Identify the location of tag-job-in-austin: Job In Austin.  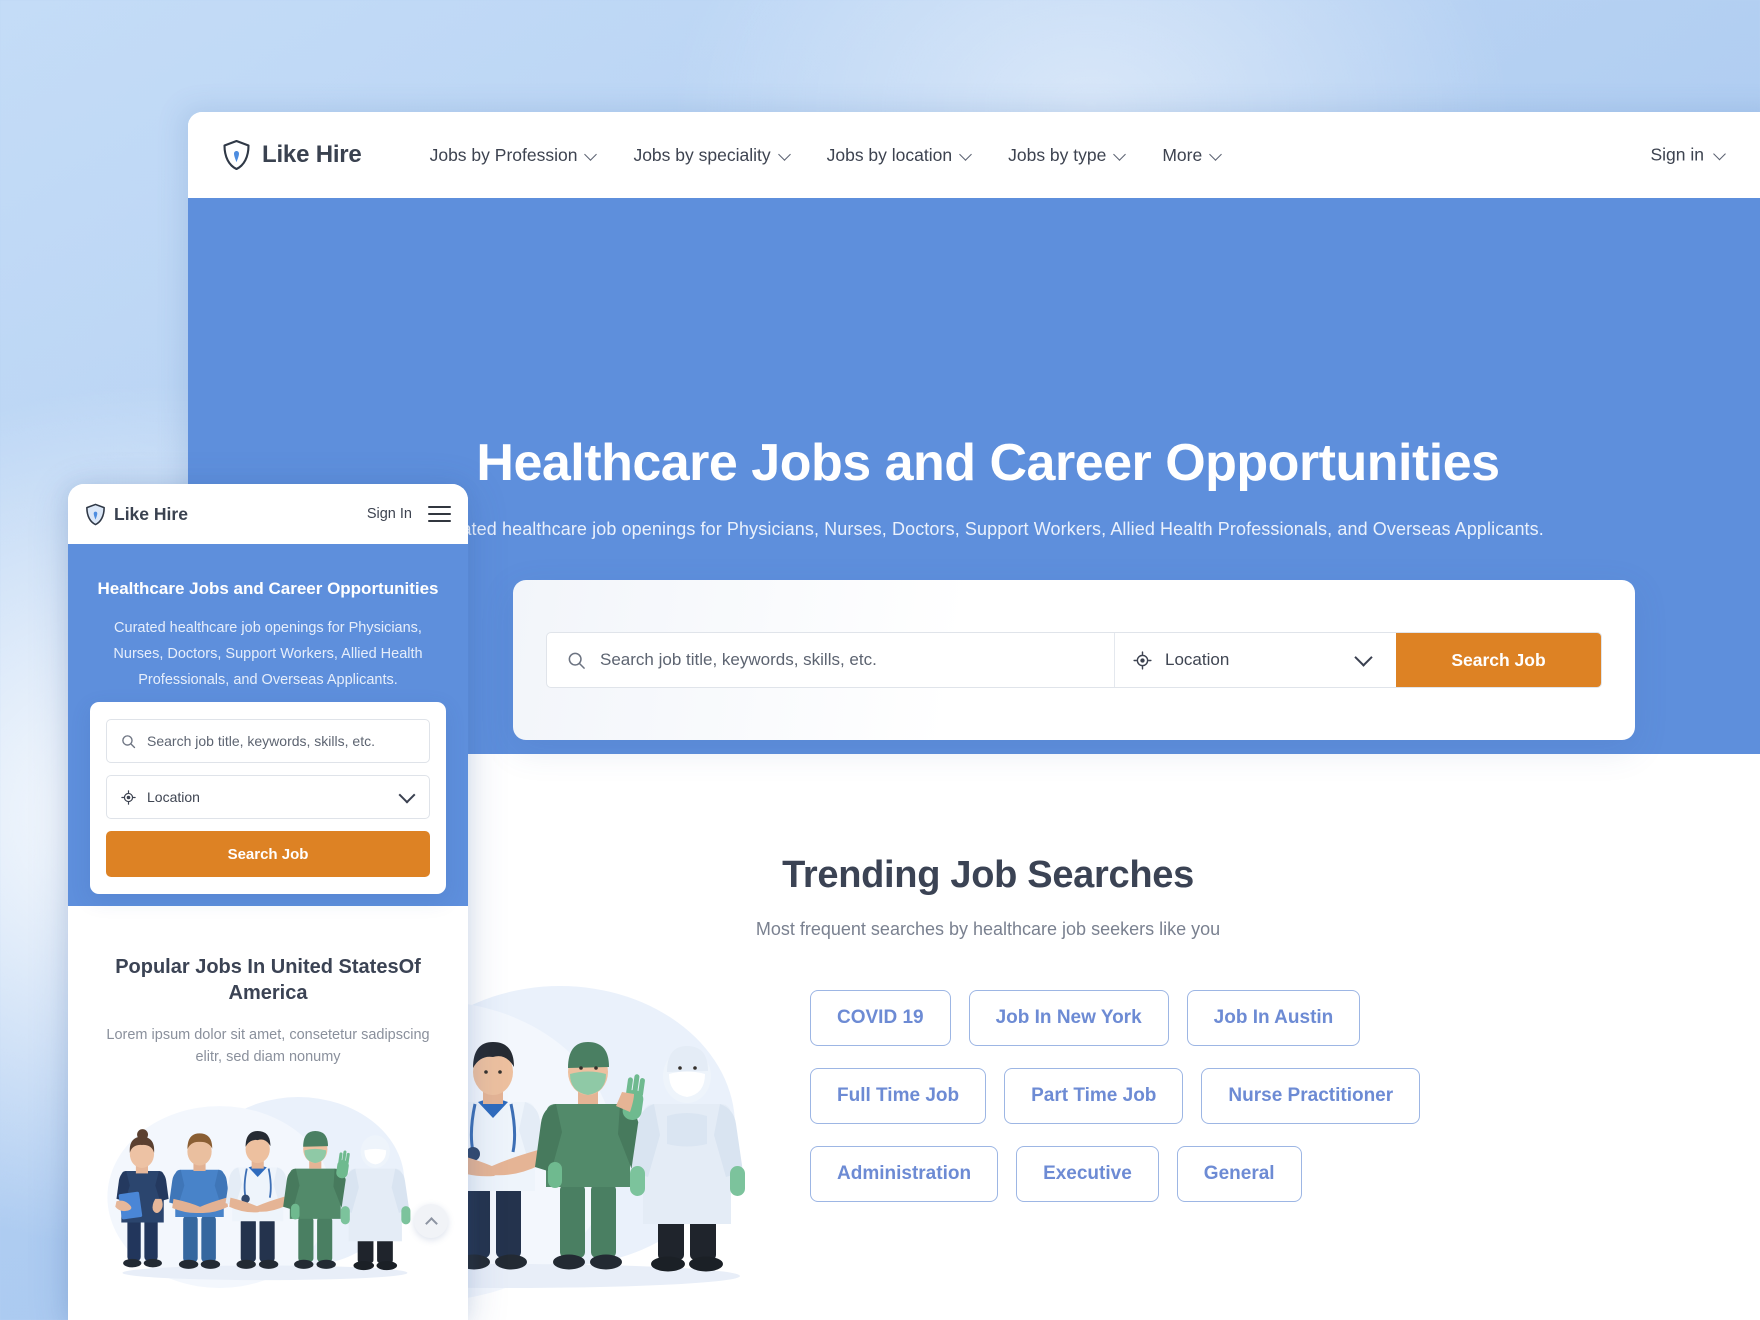
(1273, 1018).